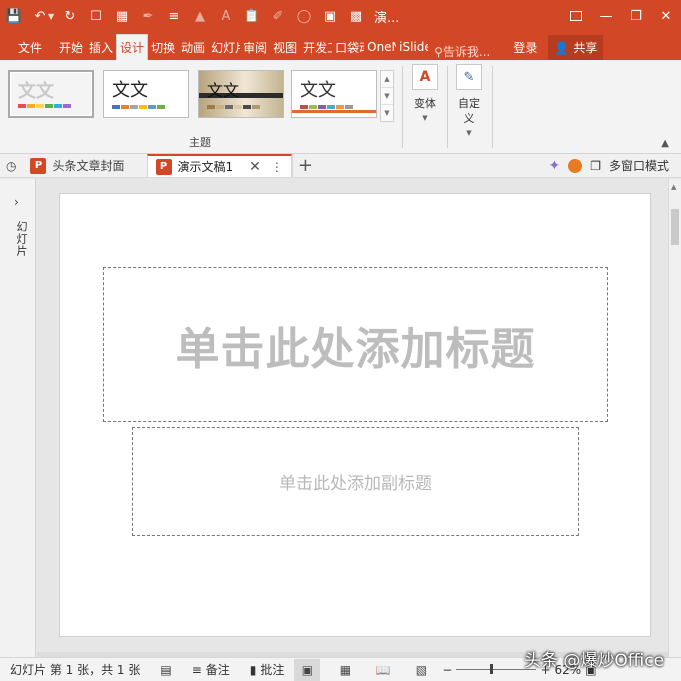  Describe the element at coordinates (101, 47) in the screenshot. I see `tab-insert: 插入` at that location.